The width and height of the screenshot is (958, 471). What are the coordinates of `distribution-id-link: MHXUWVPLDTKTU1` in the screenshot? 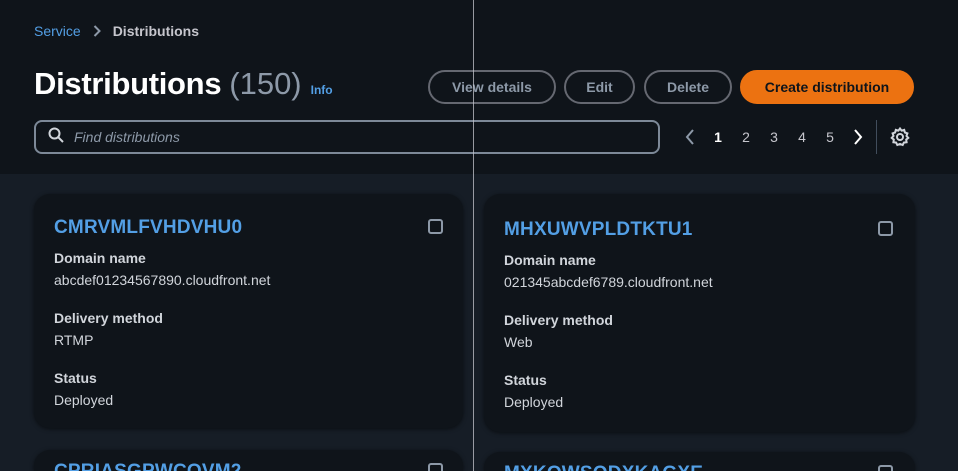 It's located at (598, 230).